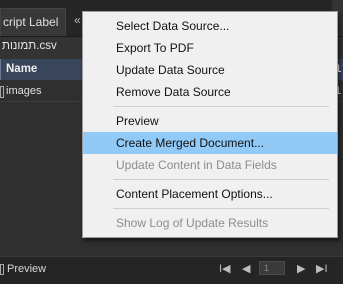 The height and width of the screenshot is (284, 343). Describe the element at coordinates (210, 48) in the screenshot. I see `menu-item-export-to-pdf: Export To PDF` at that location.